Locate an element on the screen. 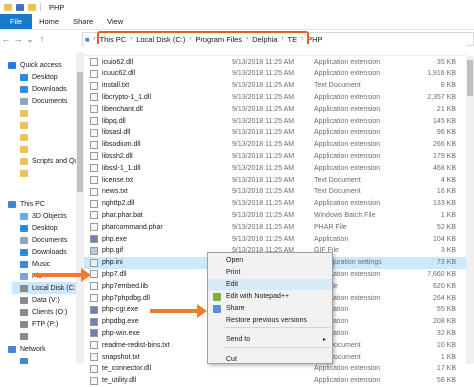  context-menu-item: Edit with Notepad++ is located at coordinates (270, 296).